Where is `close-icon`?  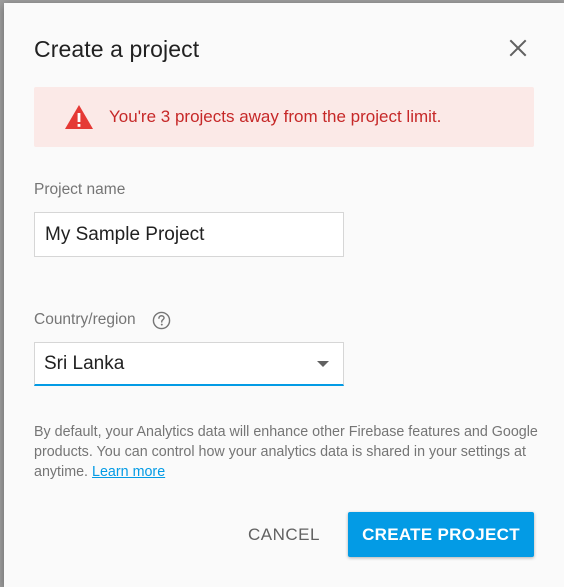 close-icon is located at coordinates (518, 48).